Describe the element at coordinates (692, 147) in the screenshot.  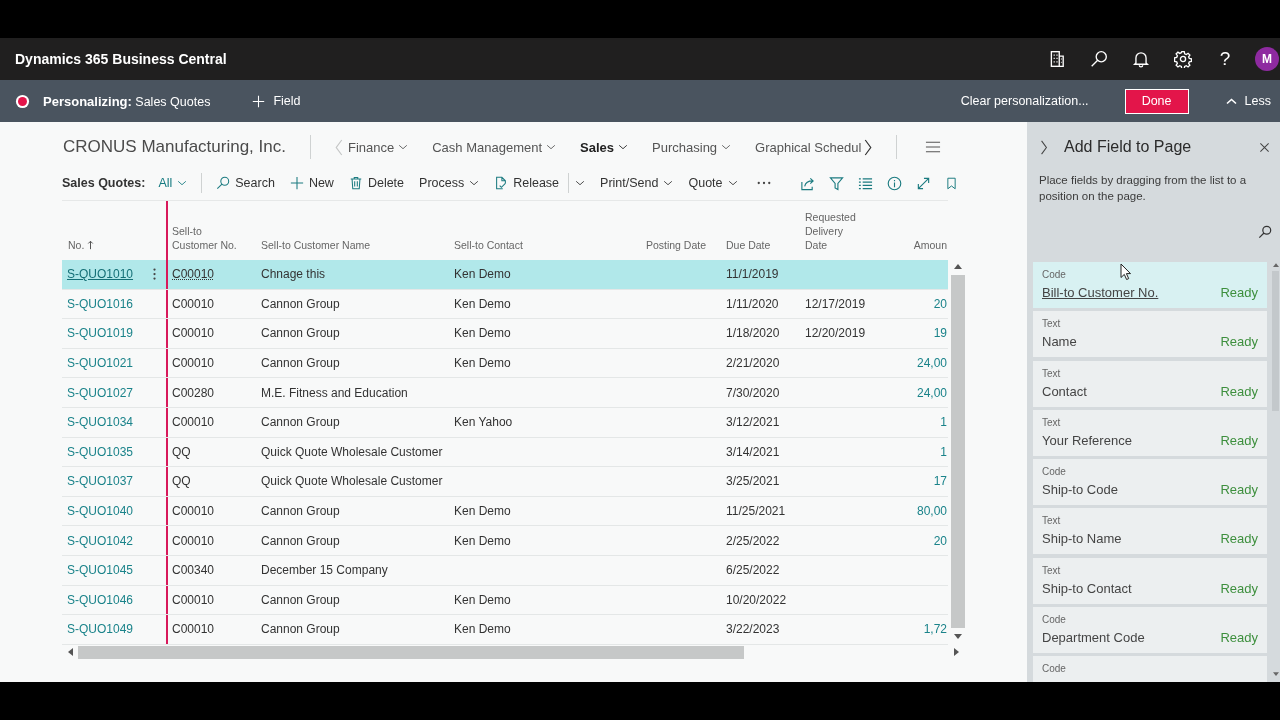
I see `nav-tab: Purchasing` at that location.